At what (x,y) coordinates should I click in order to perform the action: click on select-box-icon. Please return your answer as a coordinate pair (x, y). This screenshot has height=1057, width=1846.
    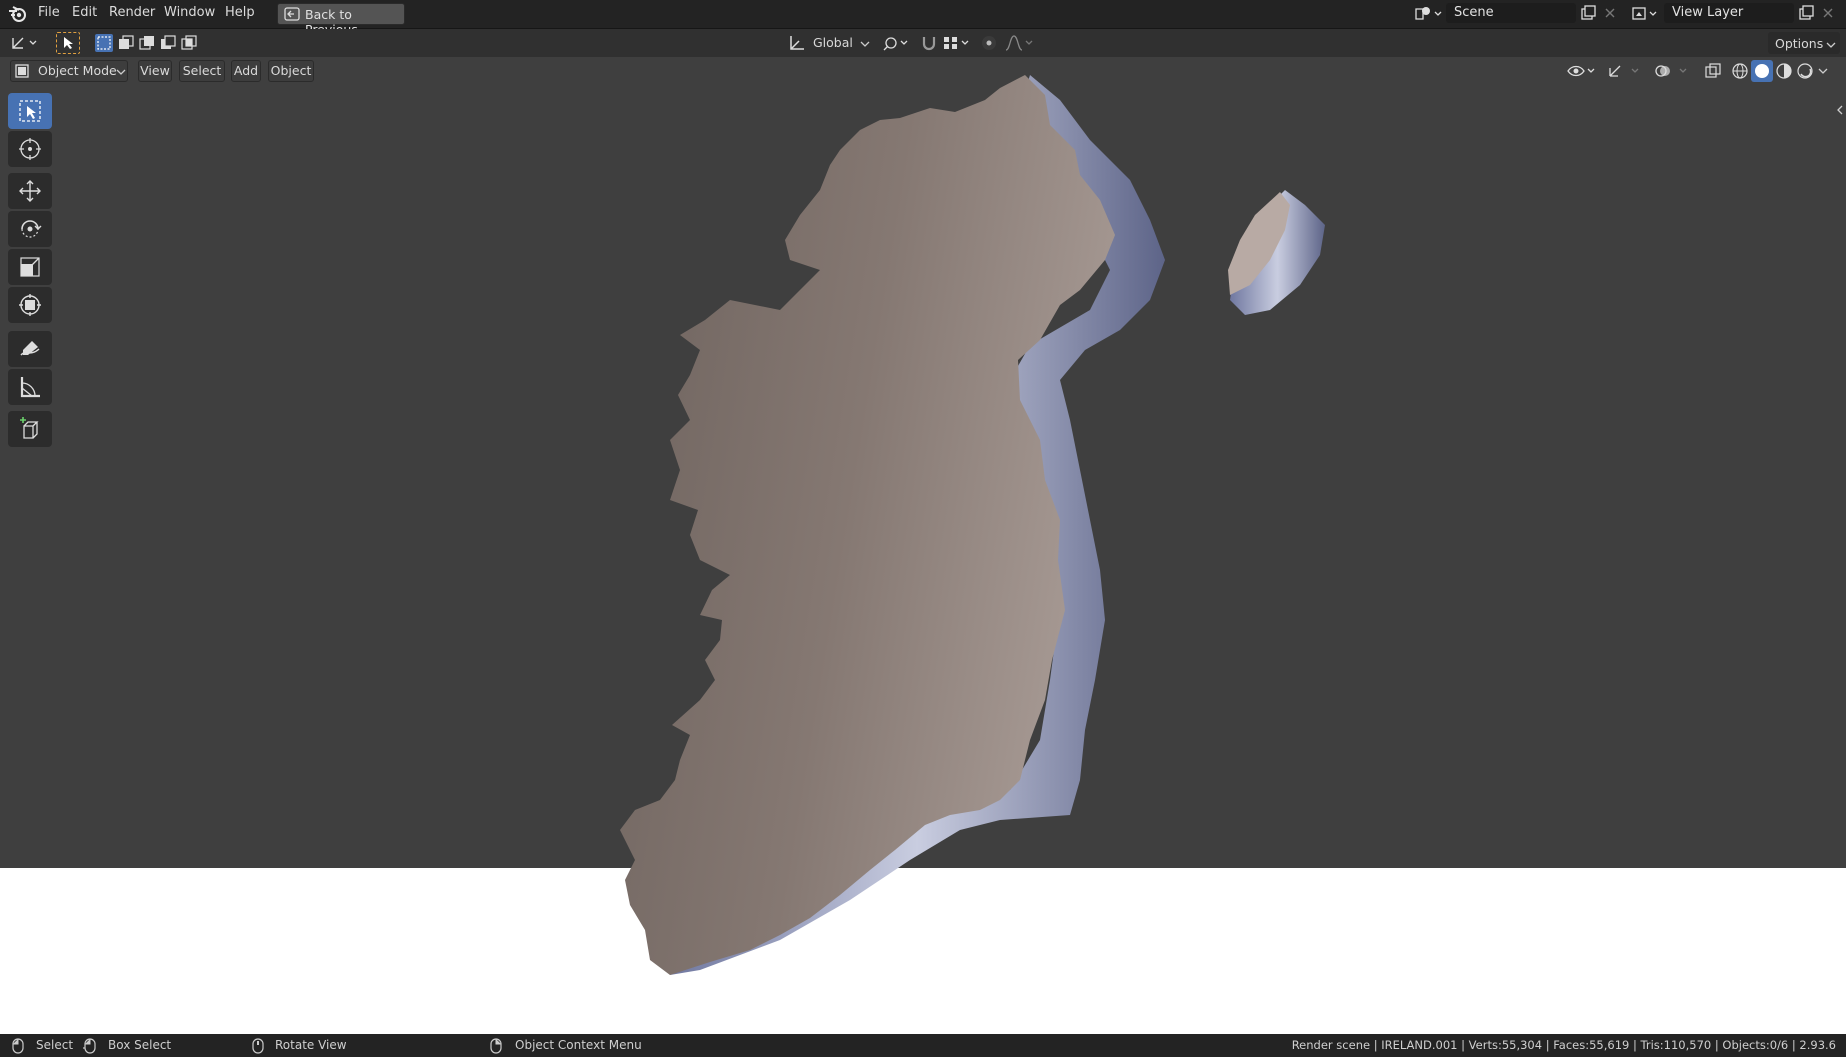
    Looking at the image, I should click on (30, 111).